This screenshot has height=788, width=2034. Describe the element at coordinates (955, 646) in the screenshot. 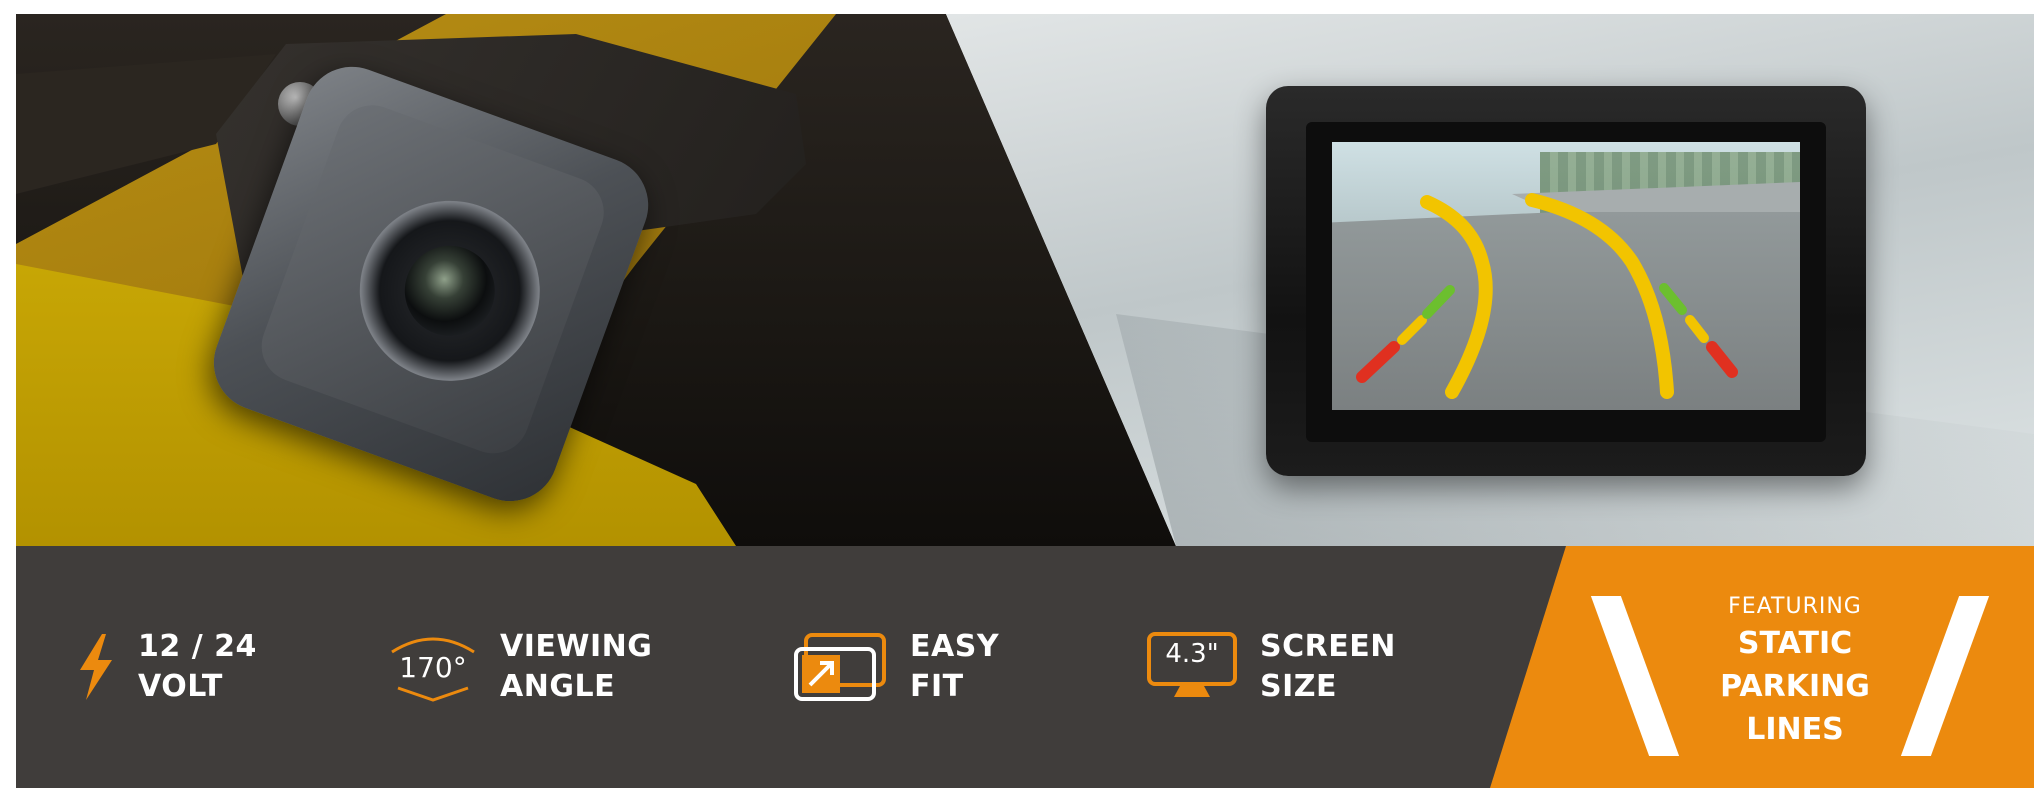

I see `feature-easy-fit-line1: EASY` at that location.